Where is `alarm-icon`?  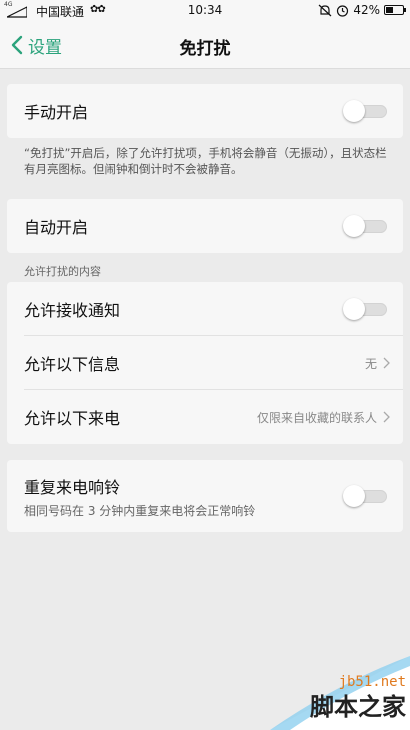 alarm-icon is located at coordinates (343, 10).